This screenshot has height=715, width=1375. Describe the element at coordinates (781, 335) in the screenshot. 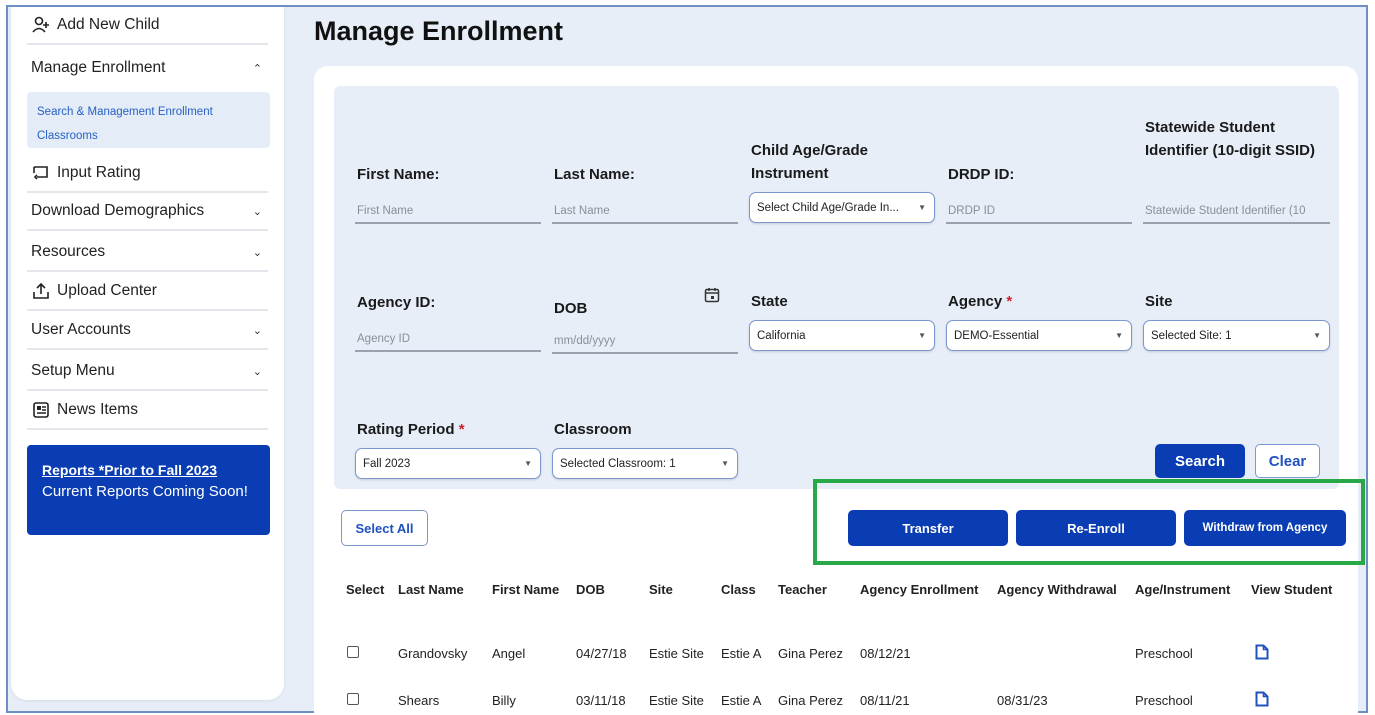

I see `state-value: California` at that location.